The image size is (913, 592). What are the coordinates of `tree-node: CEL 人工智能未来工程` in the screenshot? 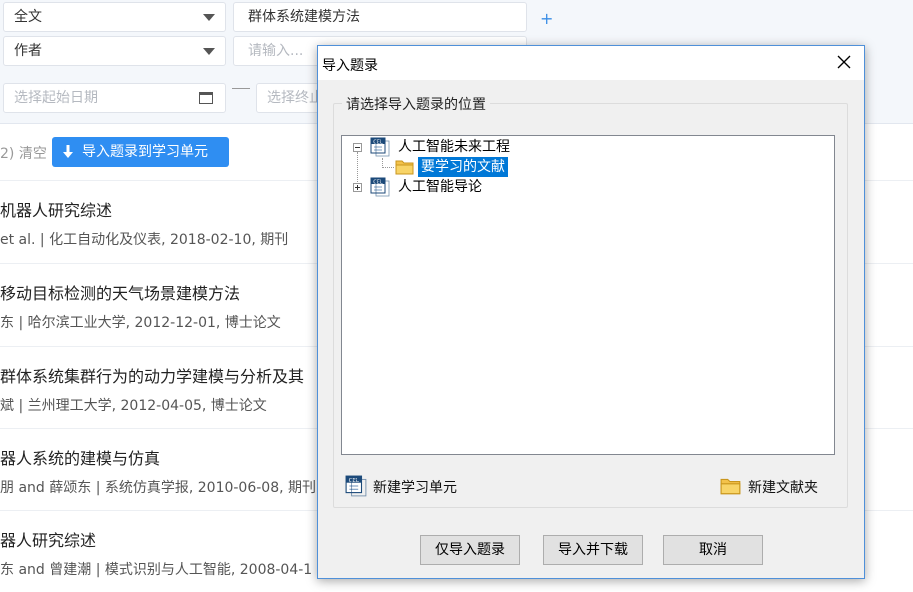 It's located at (492, 147).